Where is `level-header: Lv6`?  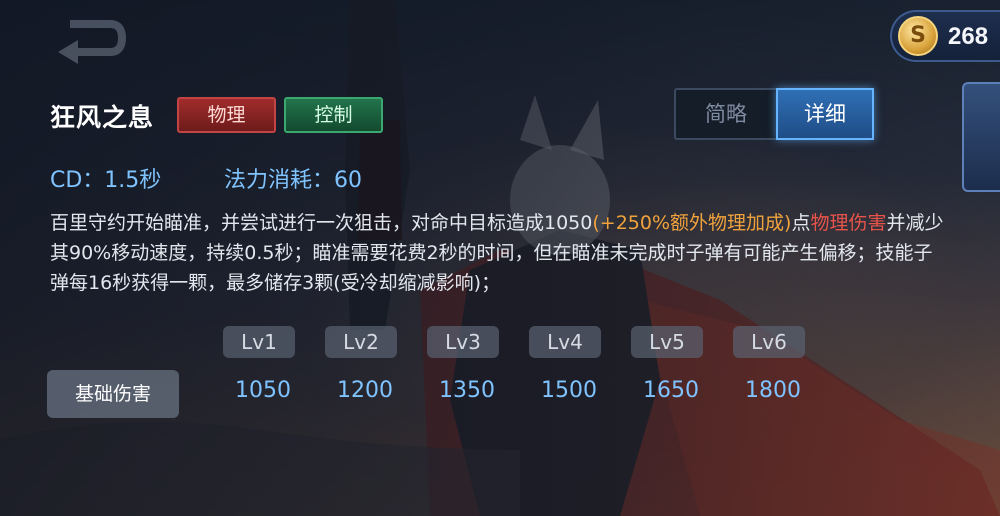
level-header: Lv6 is located at coordinates (769, 342).